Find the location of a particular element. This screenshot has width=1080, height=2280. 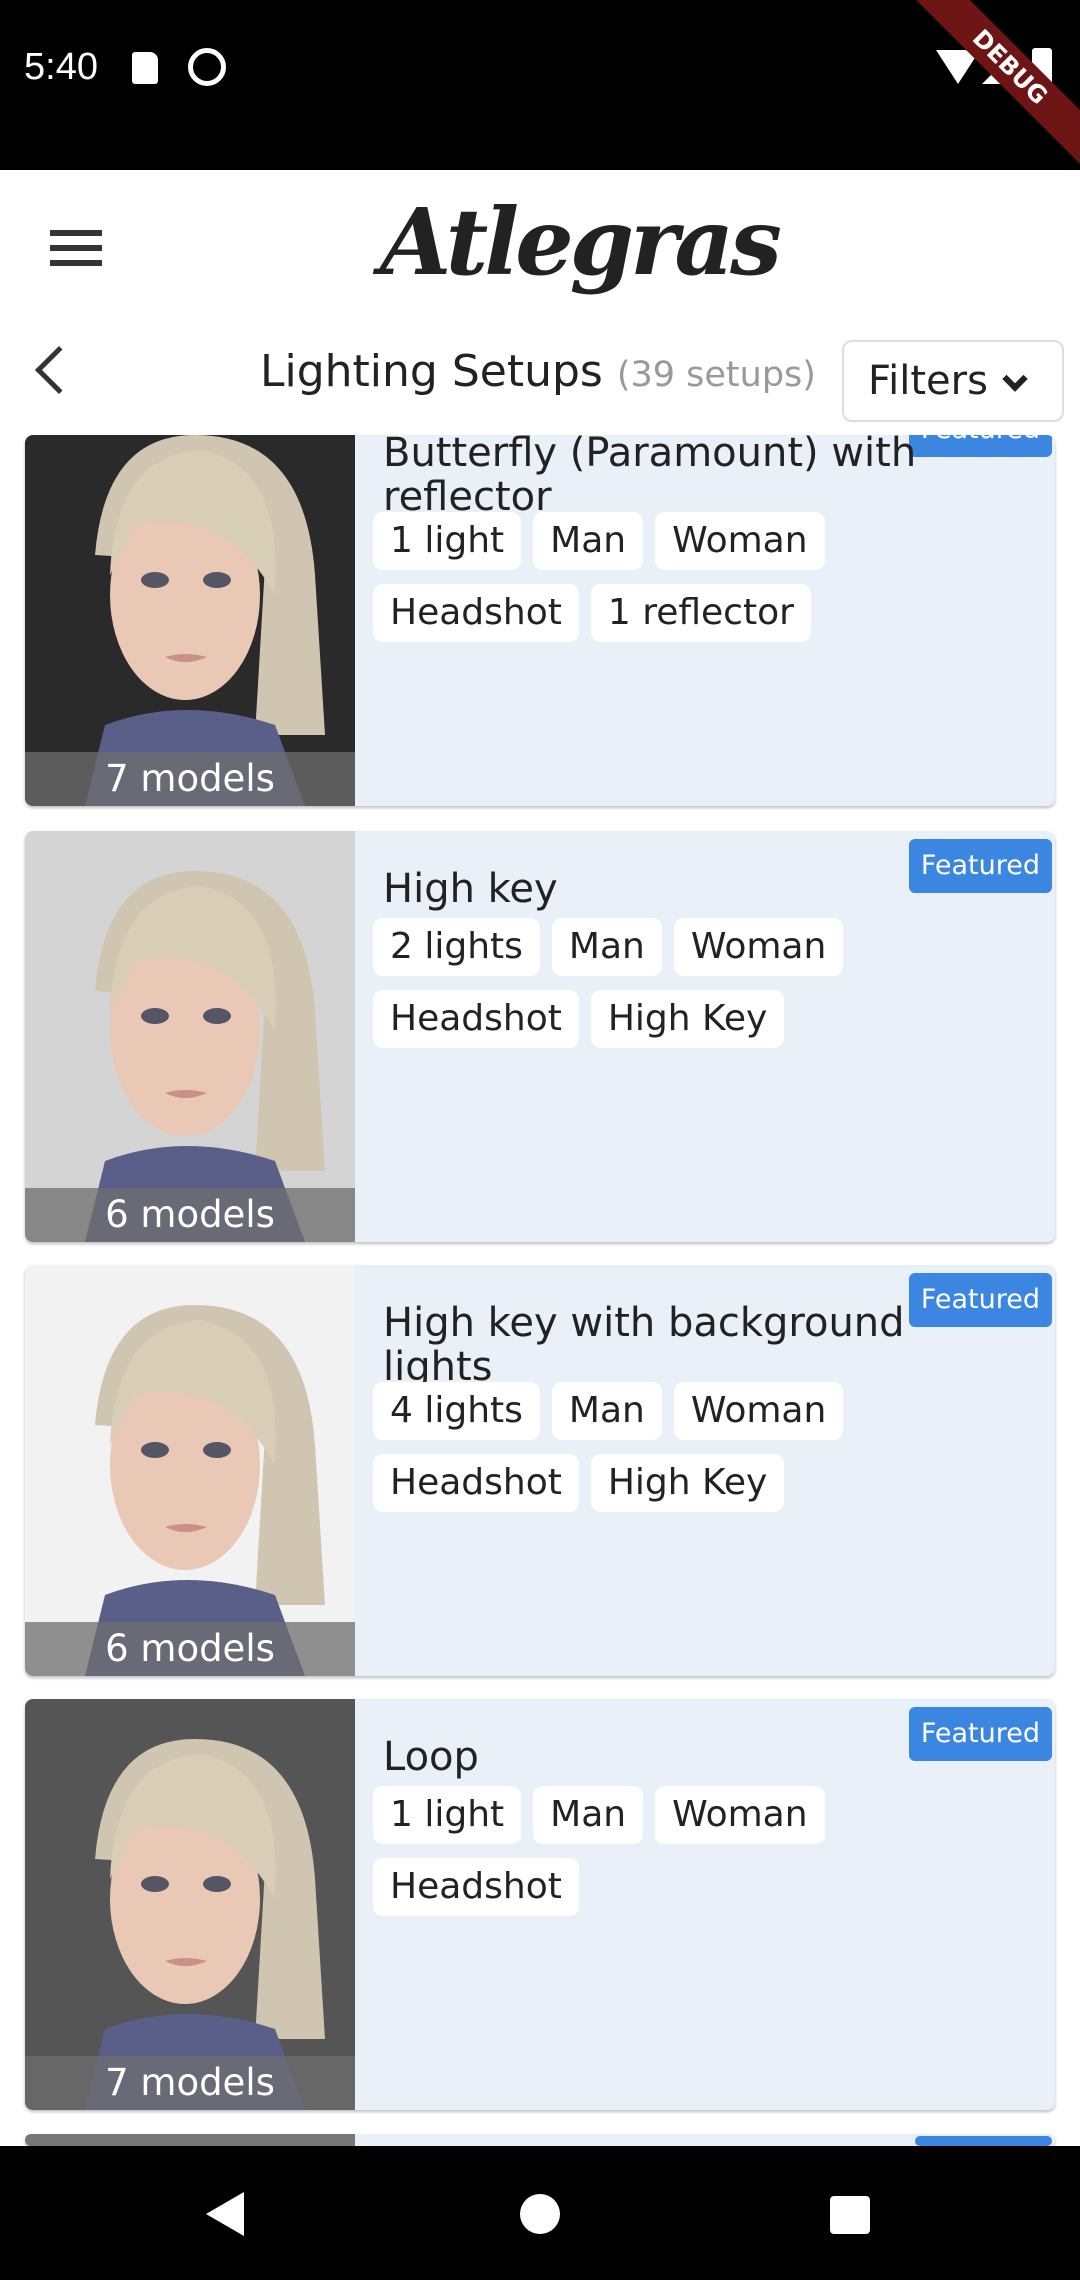

filters-button: Filters is located at coordinates (953, 381).